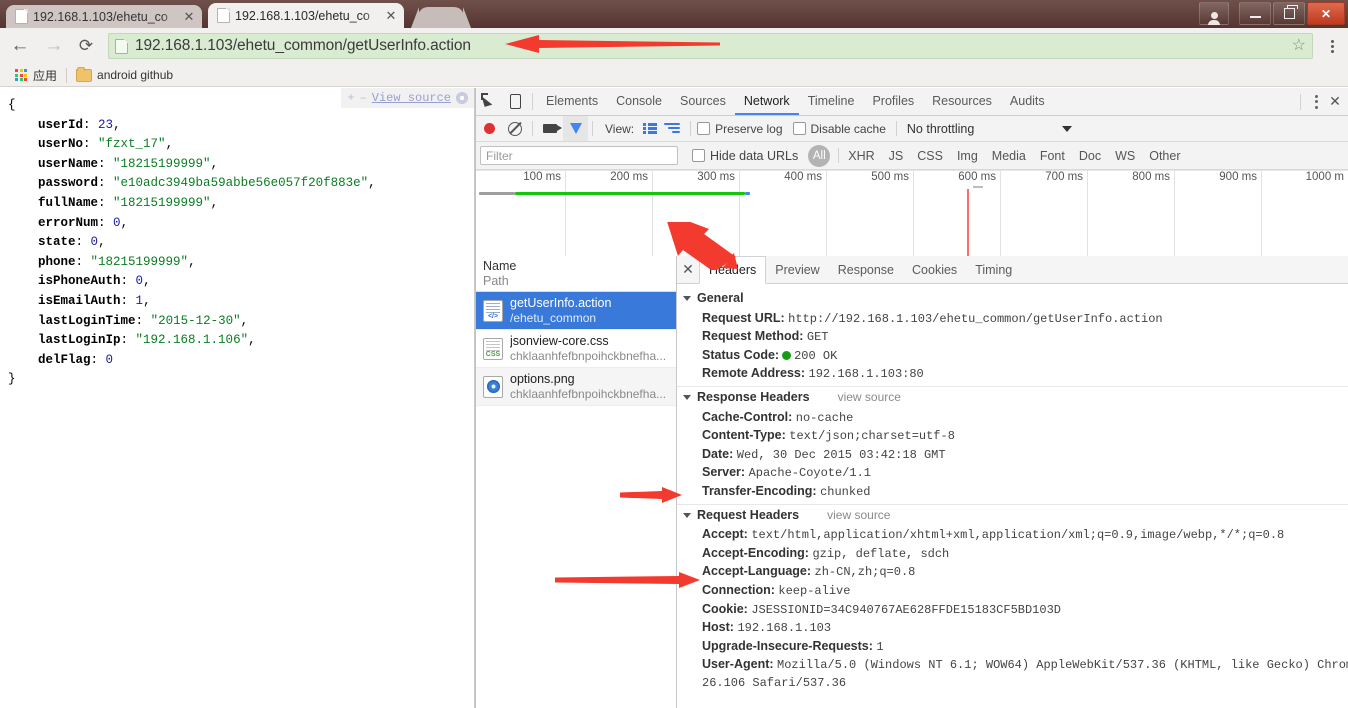 The width and height of the screenshot is (1348, 708). Describe the element at coordinates (1316, 101) in the screenshot. I see `devtools-menu-icon` at that location.